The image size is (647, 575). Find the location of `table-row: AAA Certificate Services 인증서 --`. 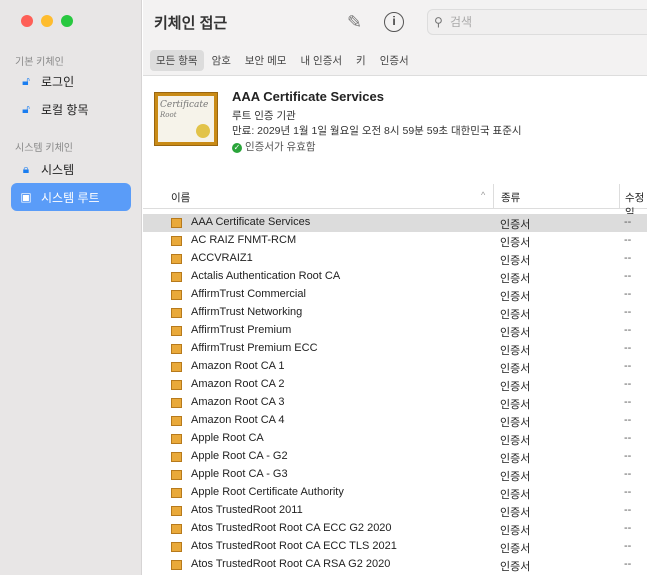

table-row: AAA Certificate Services 인증서 -- is located at coordinates (395, 223).